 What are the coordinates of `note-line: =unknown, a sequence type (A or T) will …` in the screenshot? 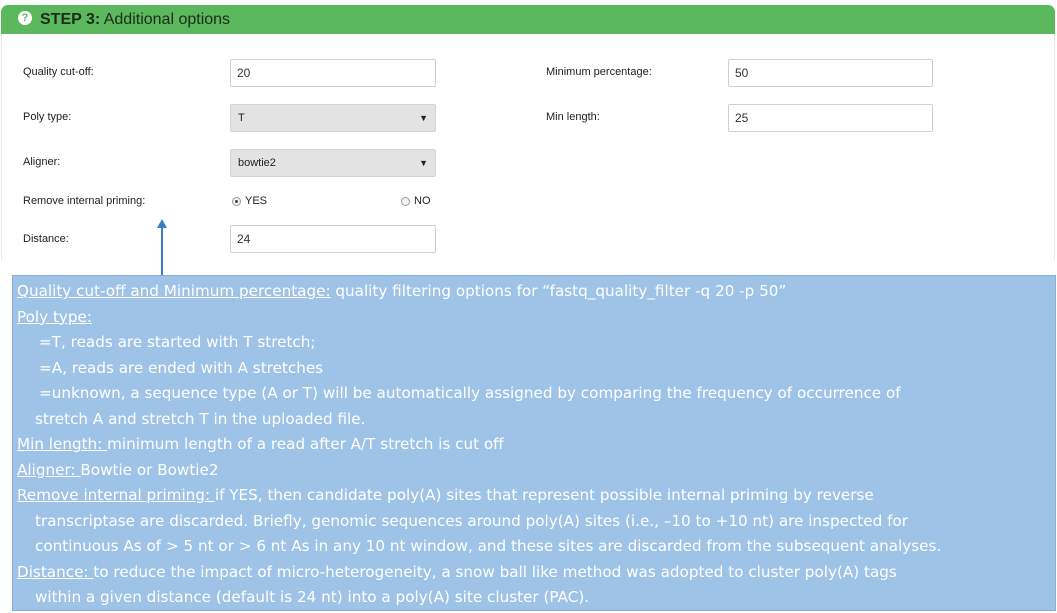 It's located at (470, 393).